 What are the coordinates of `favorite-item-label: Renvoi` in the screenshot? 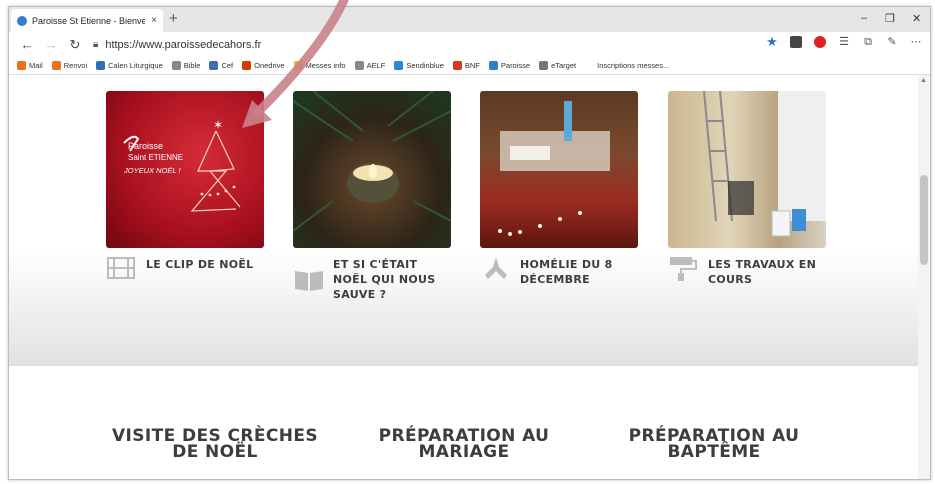 It's located at (75, 65).